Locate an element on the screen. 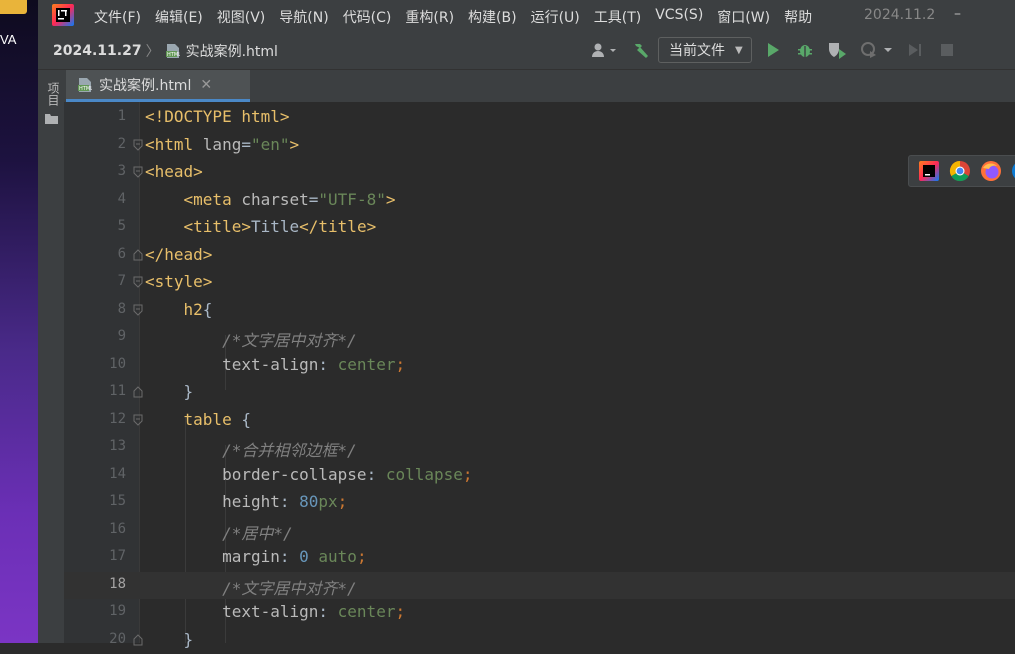 The width and height of the screenshot is (1015, 654). line-number: 16 is located at coordinates (95, 529).